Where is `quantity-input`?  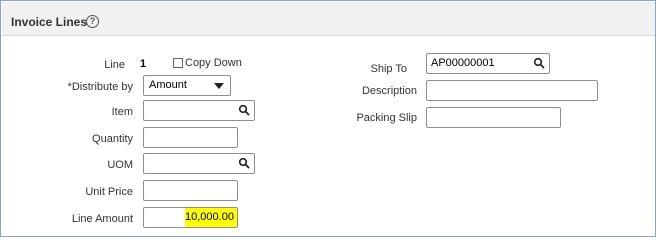 quantity-input is located at coordinates (190, 137).